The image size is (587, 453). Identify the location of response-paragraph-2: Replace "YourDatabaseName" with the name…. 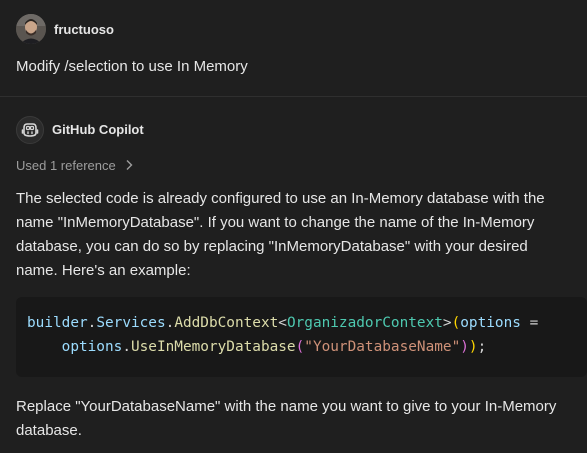
(286, 418).